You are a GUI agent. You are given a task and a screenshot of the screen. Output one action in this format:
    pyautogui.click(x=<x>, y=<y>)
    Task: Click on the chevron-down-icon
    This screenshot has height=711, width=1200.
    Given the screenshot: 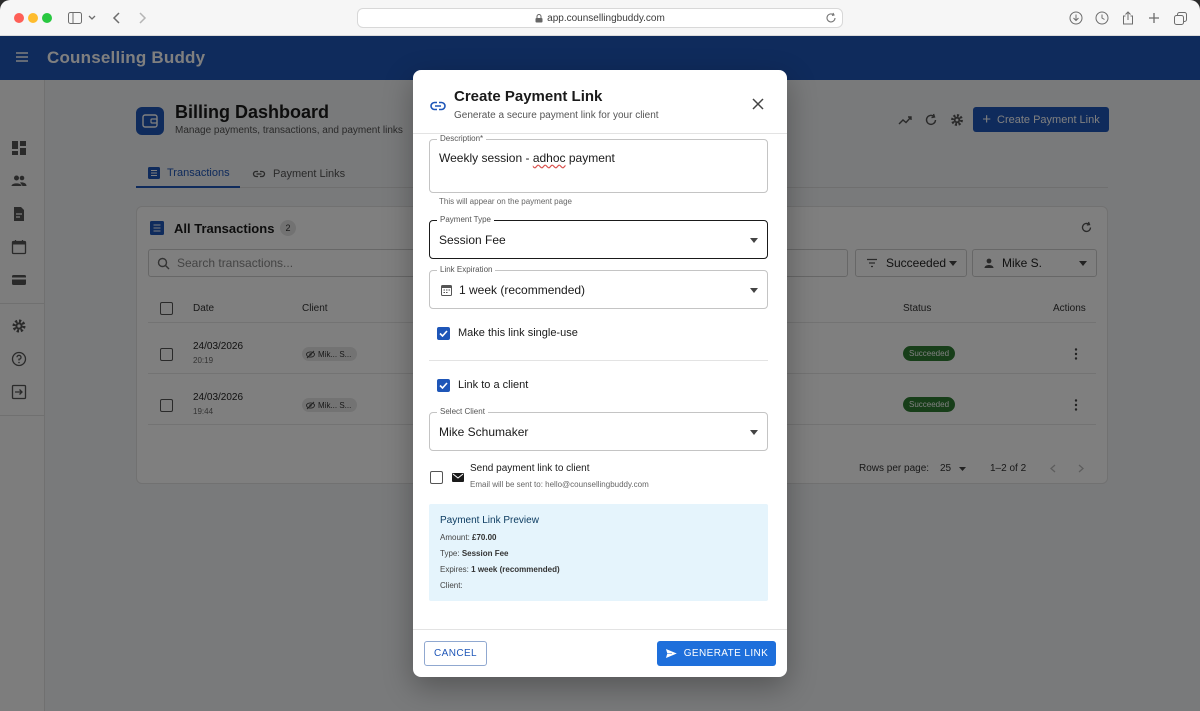 What is the action you would take?
    pyautogui.click(x=92, y=18)
    